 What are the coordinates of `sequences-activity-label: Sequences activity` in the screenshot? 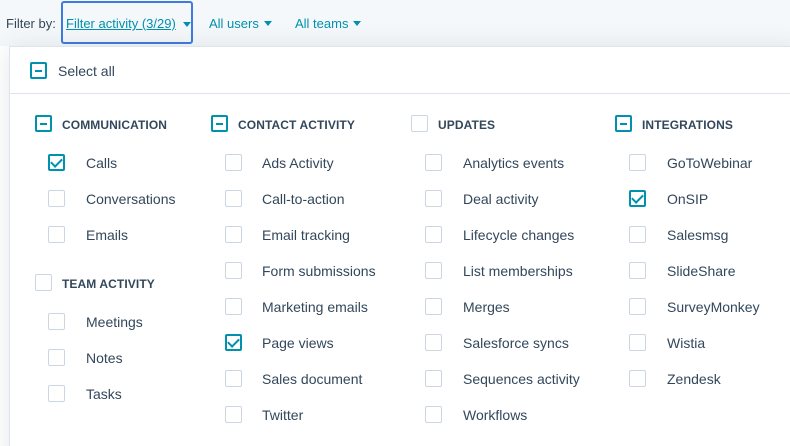 It's located at (521, 379).